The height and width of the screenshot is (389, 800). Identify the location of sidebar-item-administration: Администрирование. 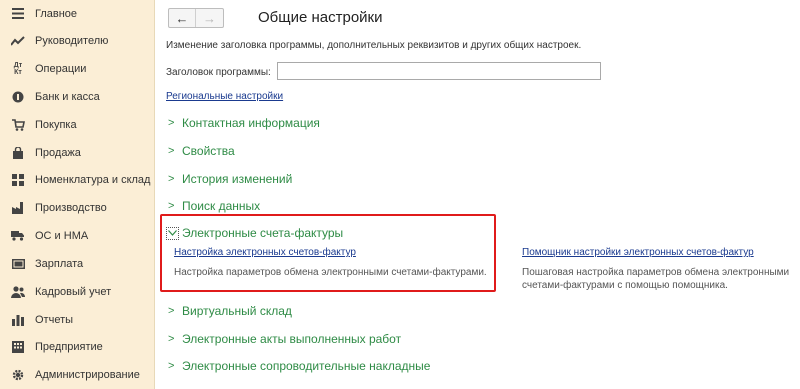
(77, 374).